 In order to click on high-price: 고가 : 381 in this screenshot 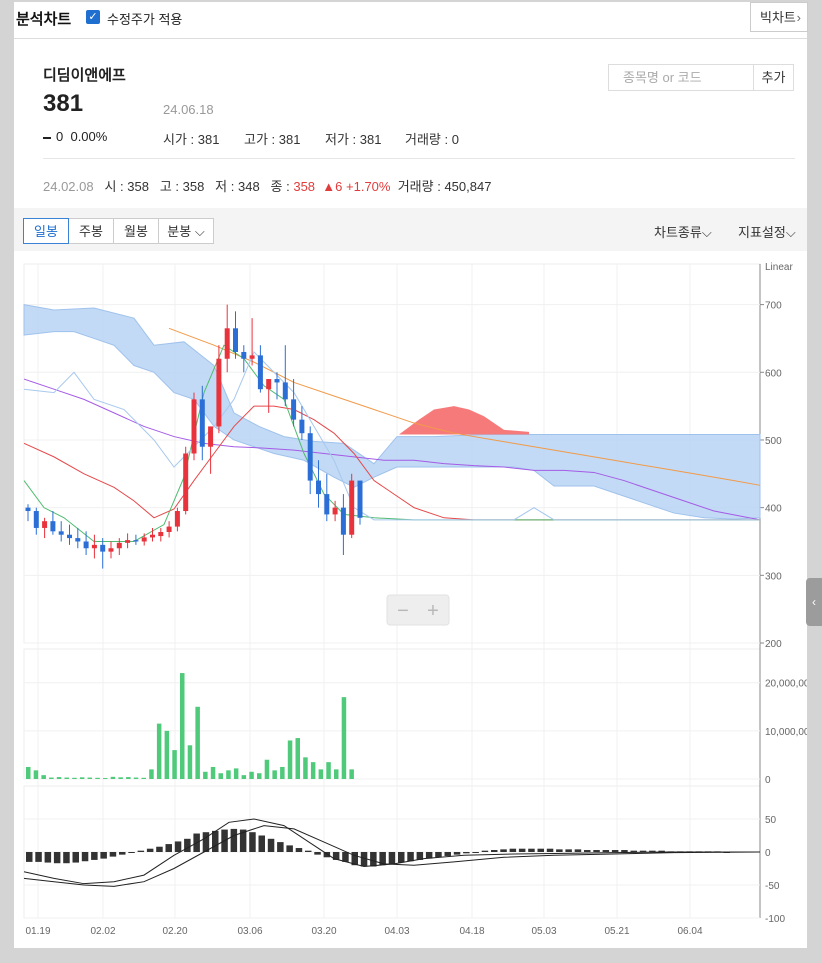, I will do `click(272, 139)`.